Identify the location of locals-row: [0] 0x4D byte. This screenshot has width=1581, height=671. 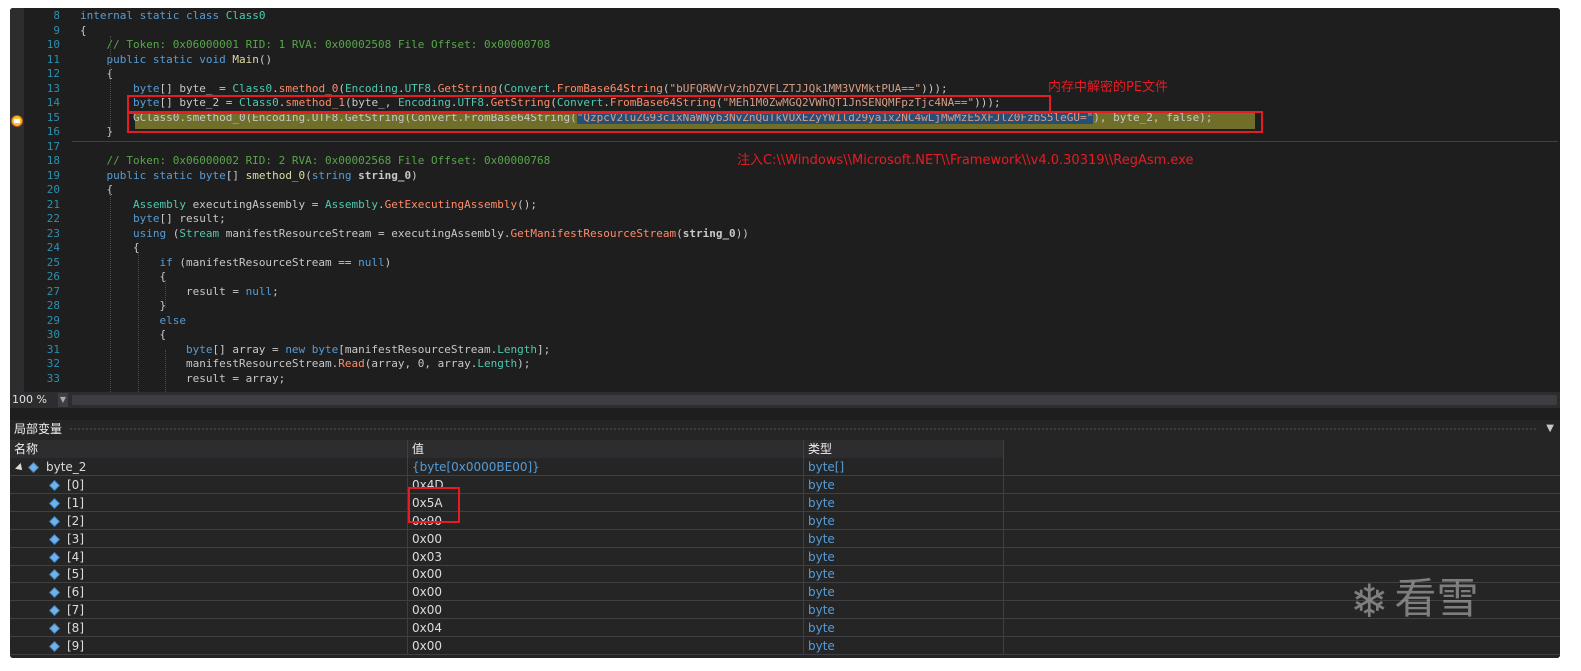
(785, 484).